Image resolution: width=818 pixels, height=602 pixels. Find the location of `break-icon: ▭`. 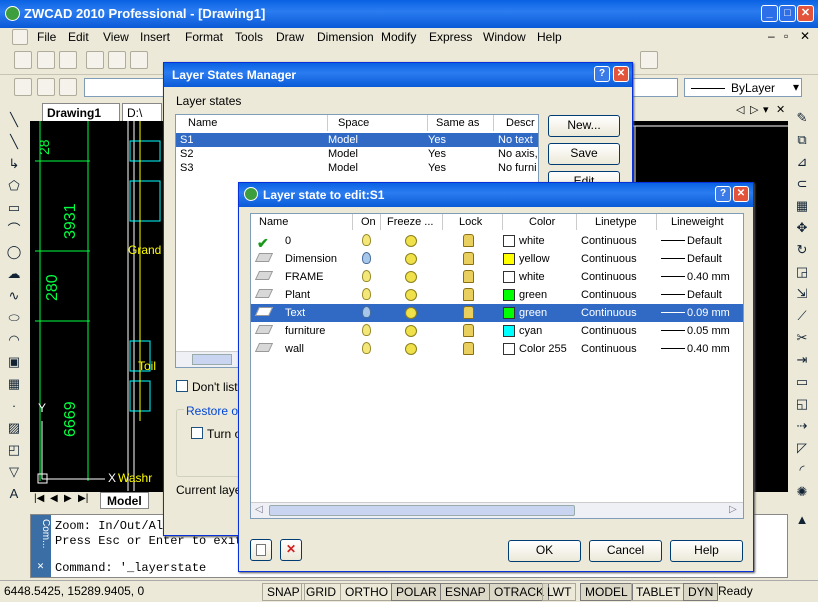

break-icon: ▭ is located at coordinates (802, 382).